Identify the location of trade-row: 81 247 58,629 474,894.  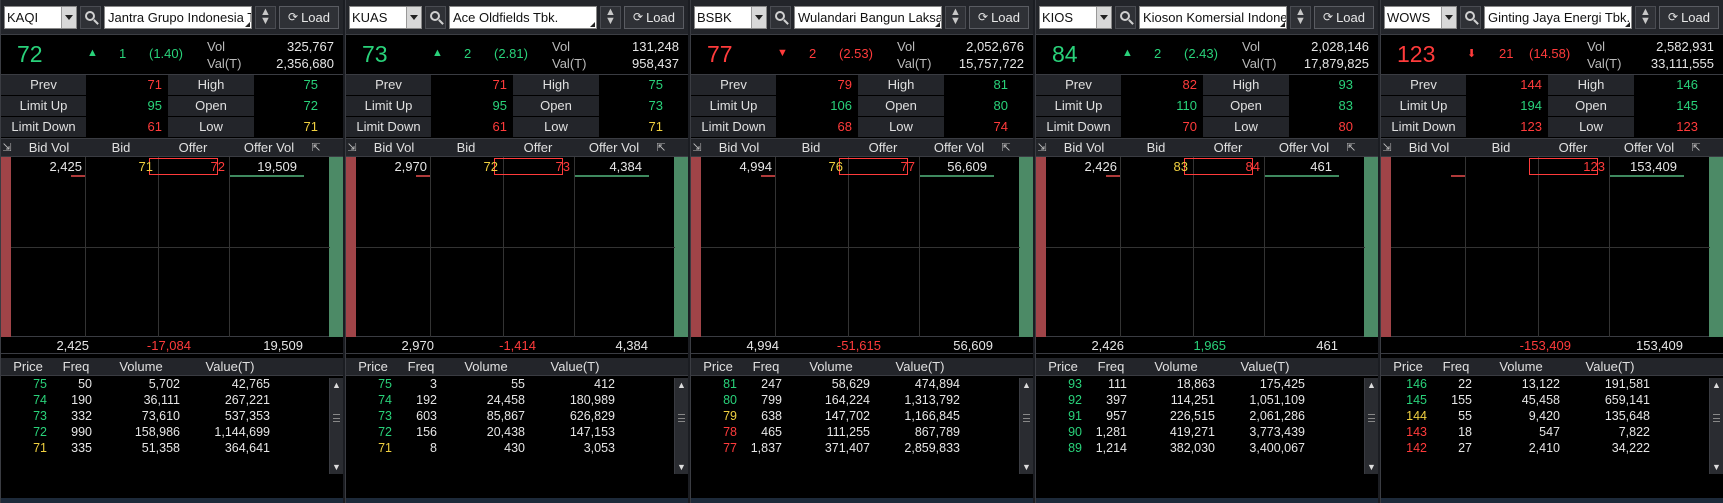
(862, 384).